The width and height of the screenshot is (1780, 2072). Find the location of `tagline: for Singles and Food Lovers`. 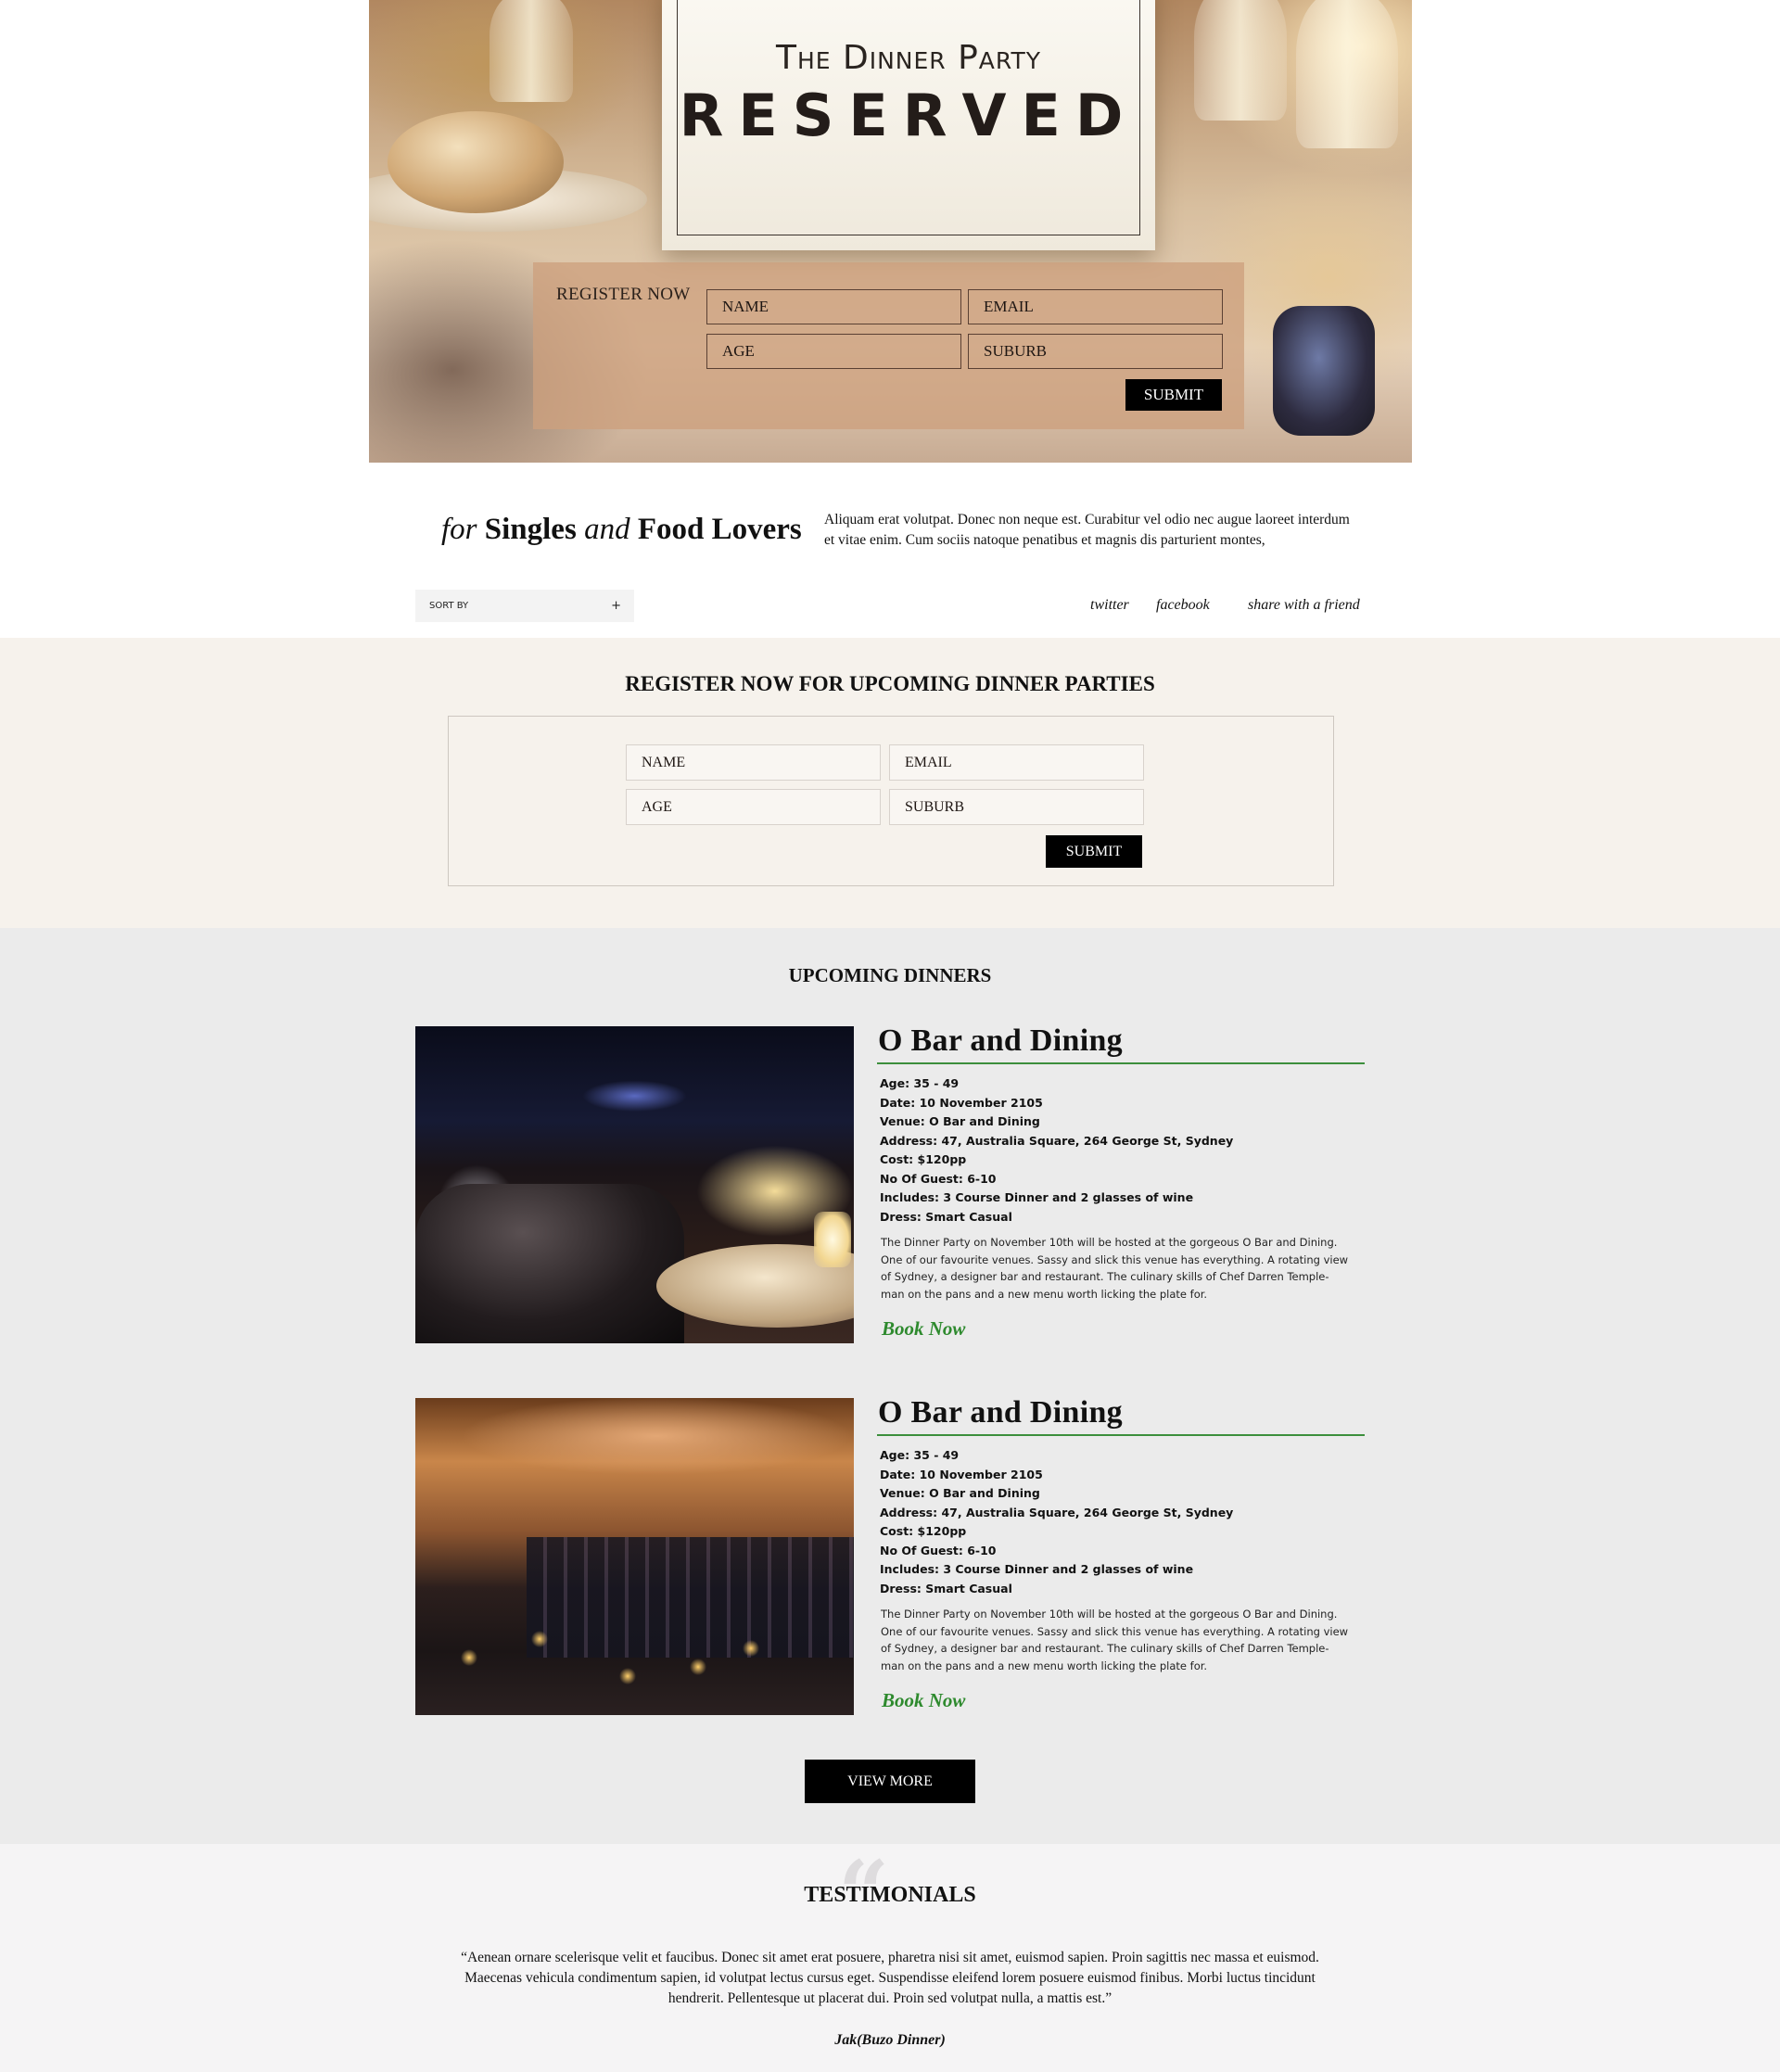

tagline: for Singles and Food Lovers is located at coordinates (621, 530).